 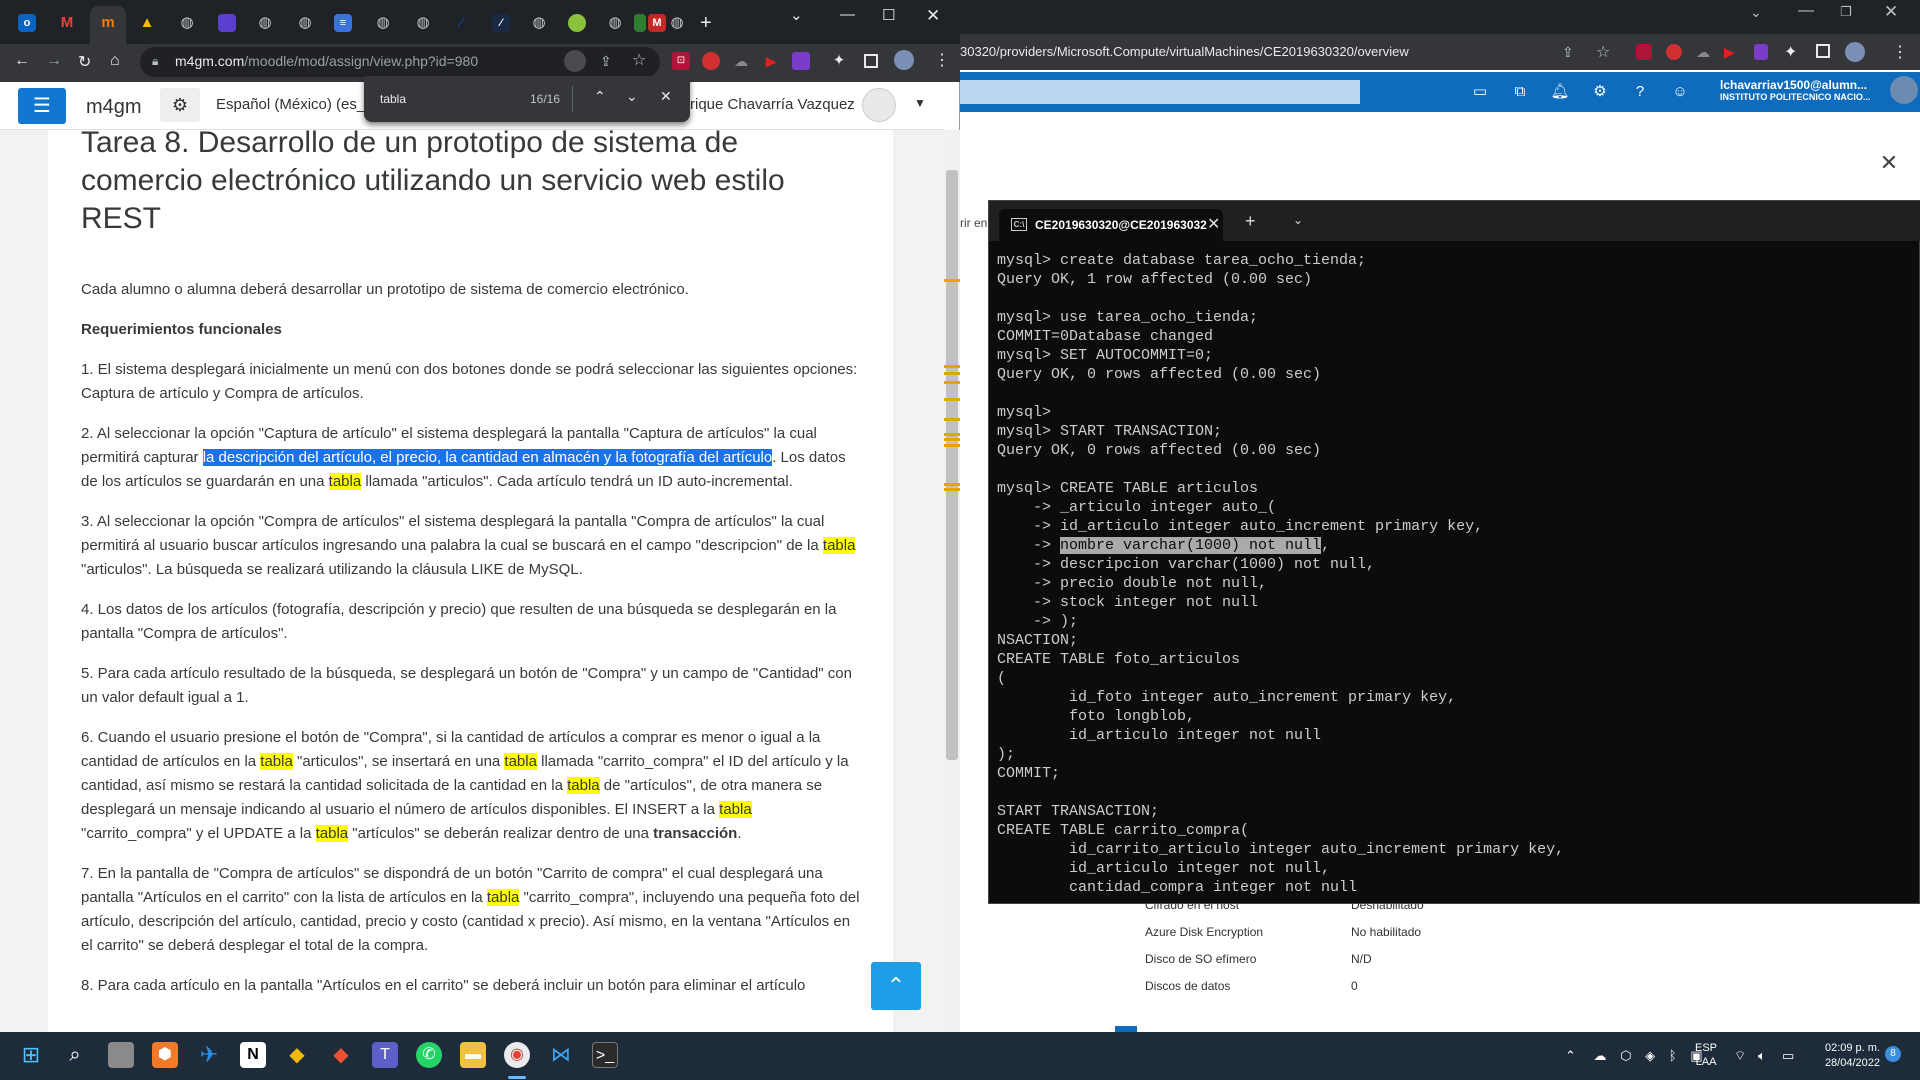 I want to click on battery-icon: ▭, so click(x=1788, y=1056).